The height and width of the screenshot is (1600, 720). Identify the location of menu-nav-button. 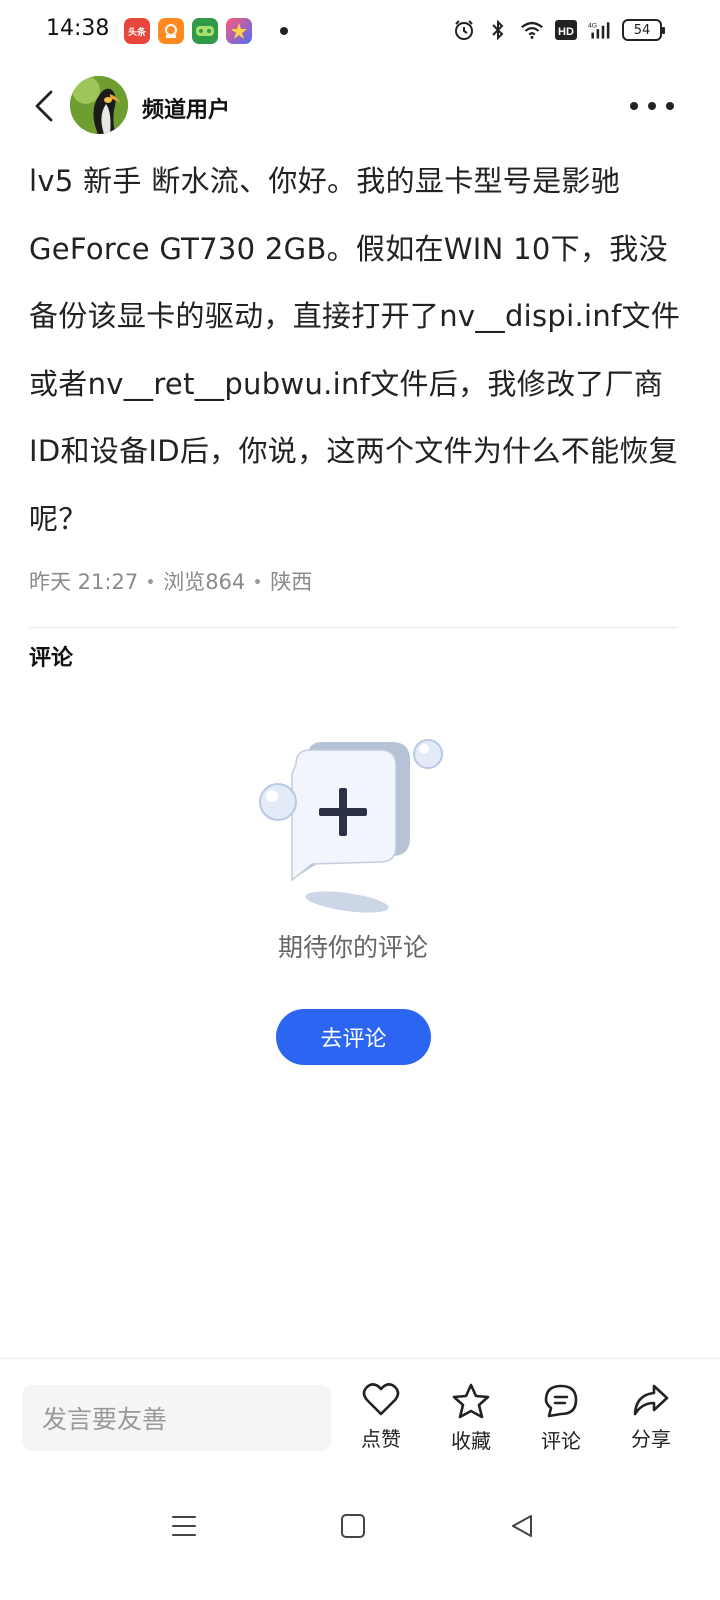
(184, 1526).